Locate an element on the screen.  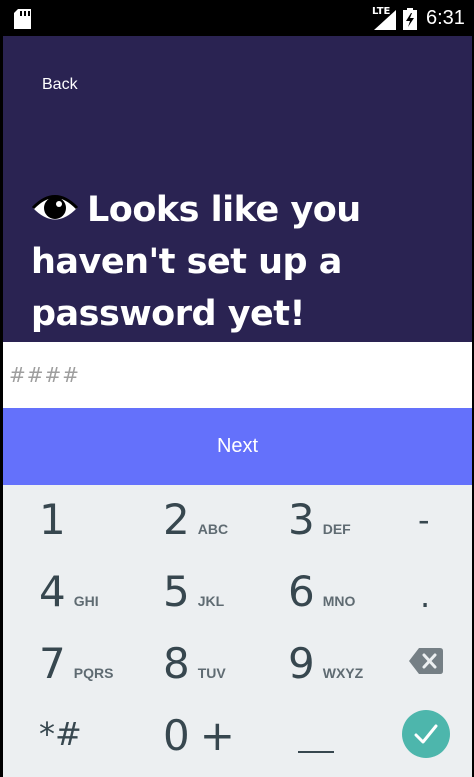
key-digit: 6 is located at coordinates (301, 591).